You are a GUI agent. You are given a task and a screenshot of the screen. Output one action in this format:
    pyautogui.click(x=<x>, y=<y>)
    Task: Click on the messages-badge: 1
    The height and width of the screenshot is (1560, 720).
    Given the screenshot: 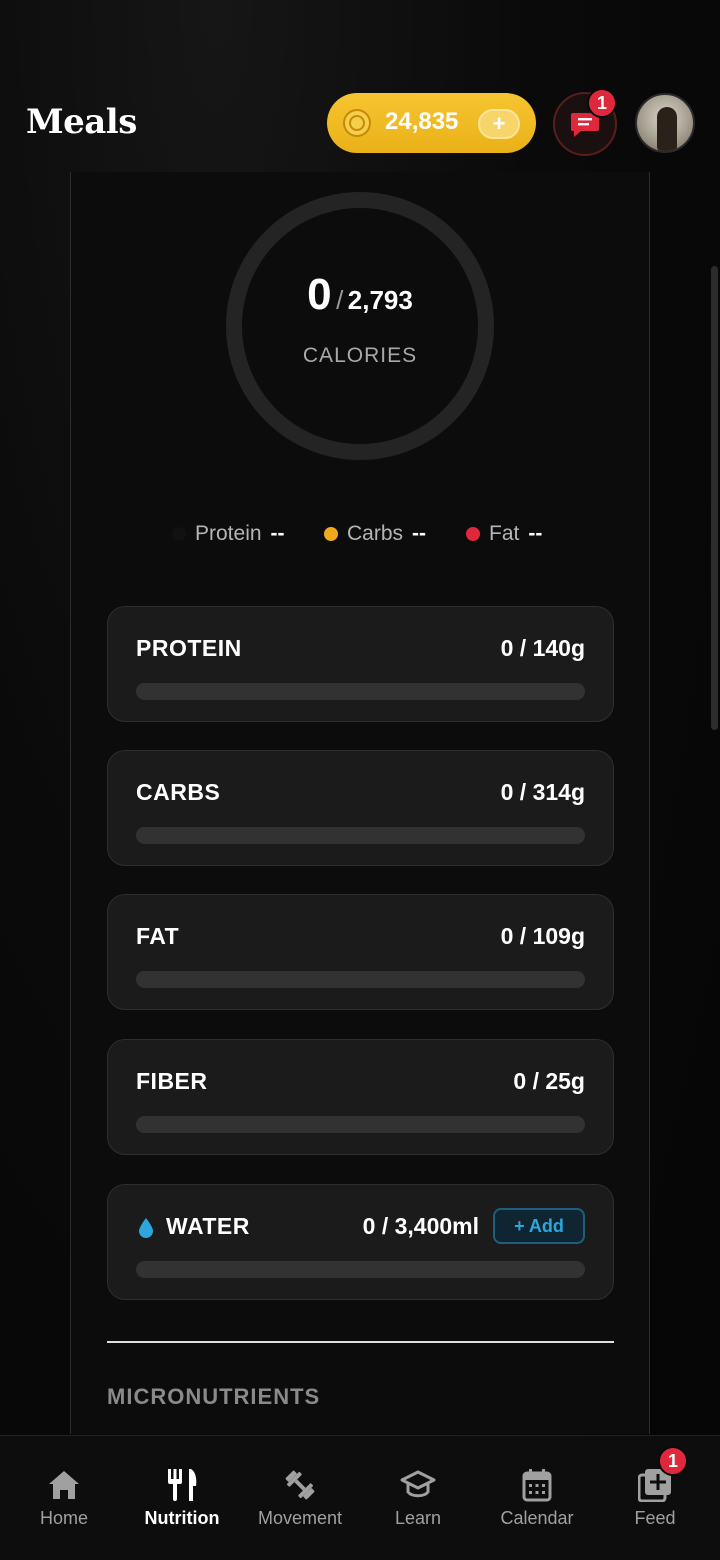 What is the action you would take?
    pyautogui.click(x=602, y=103)
    